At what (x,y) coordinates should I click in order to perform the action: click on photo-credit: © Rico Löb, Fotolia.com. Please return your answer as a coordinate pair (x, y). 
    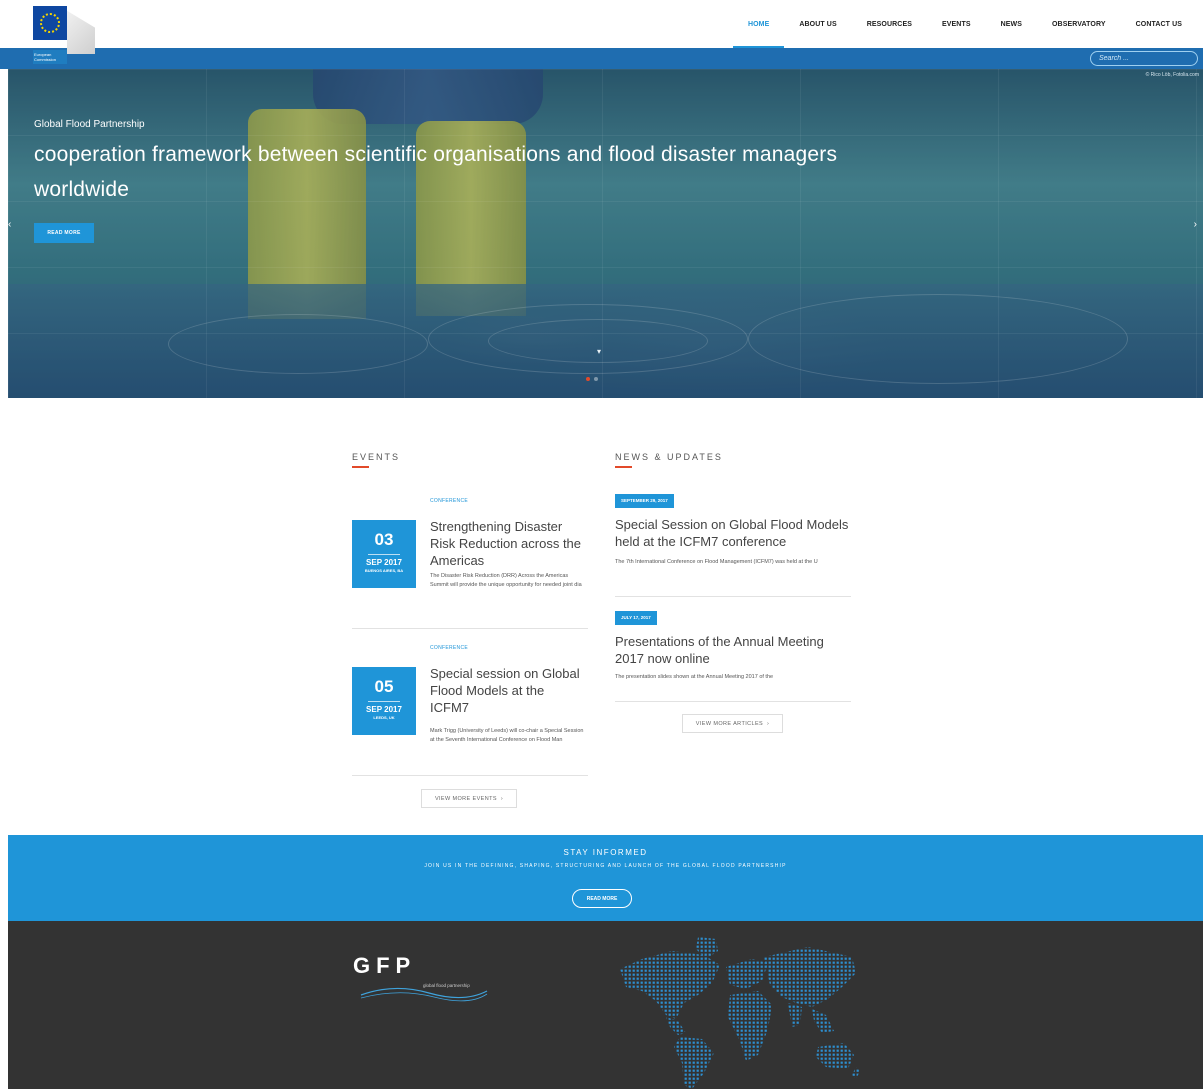
    Looking at the image, I should click on (1172, 75).